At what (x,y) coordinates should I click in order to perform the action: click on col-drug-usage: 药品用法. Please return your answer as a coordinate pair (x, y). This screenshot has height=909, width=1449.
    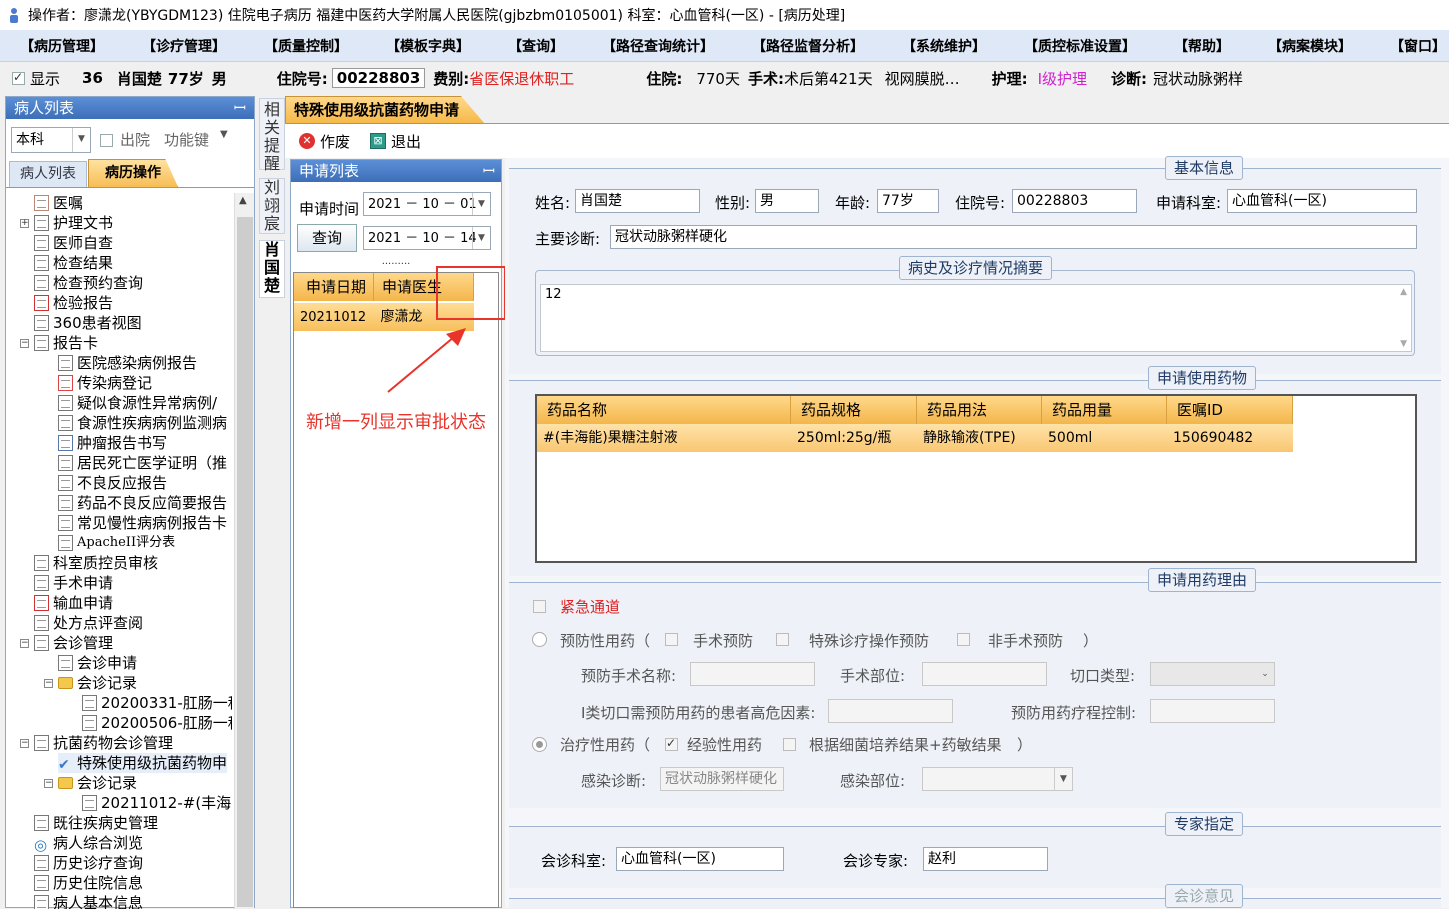
    Looking at the image, I should click on (979, 410).